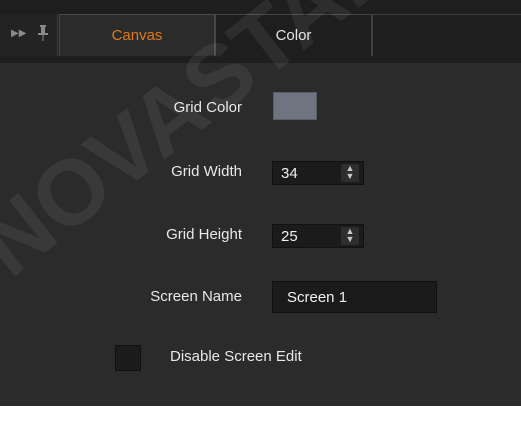 The height and width of the screenshot is (432, 521). I want to click on tab-canvas: Canvas, so click(137, 35).